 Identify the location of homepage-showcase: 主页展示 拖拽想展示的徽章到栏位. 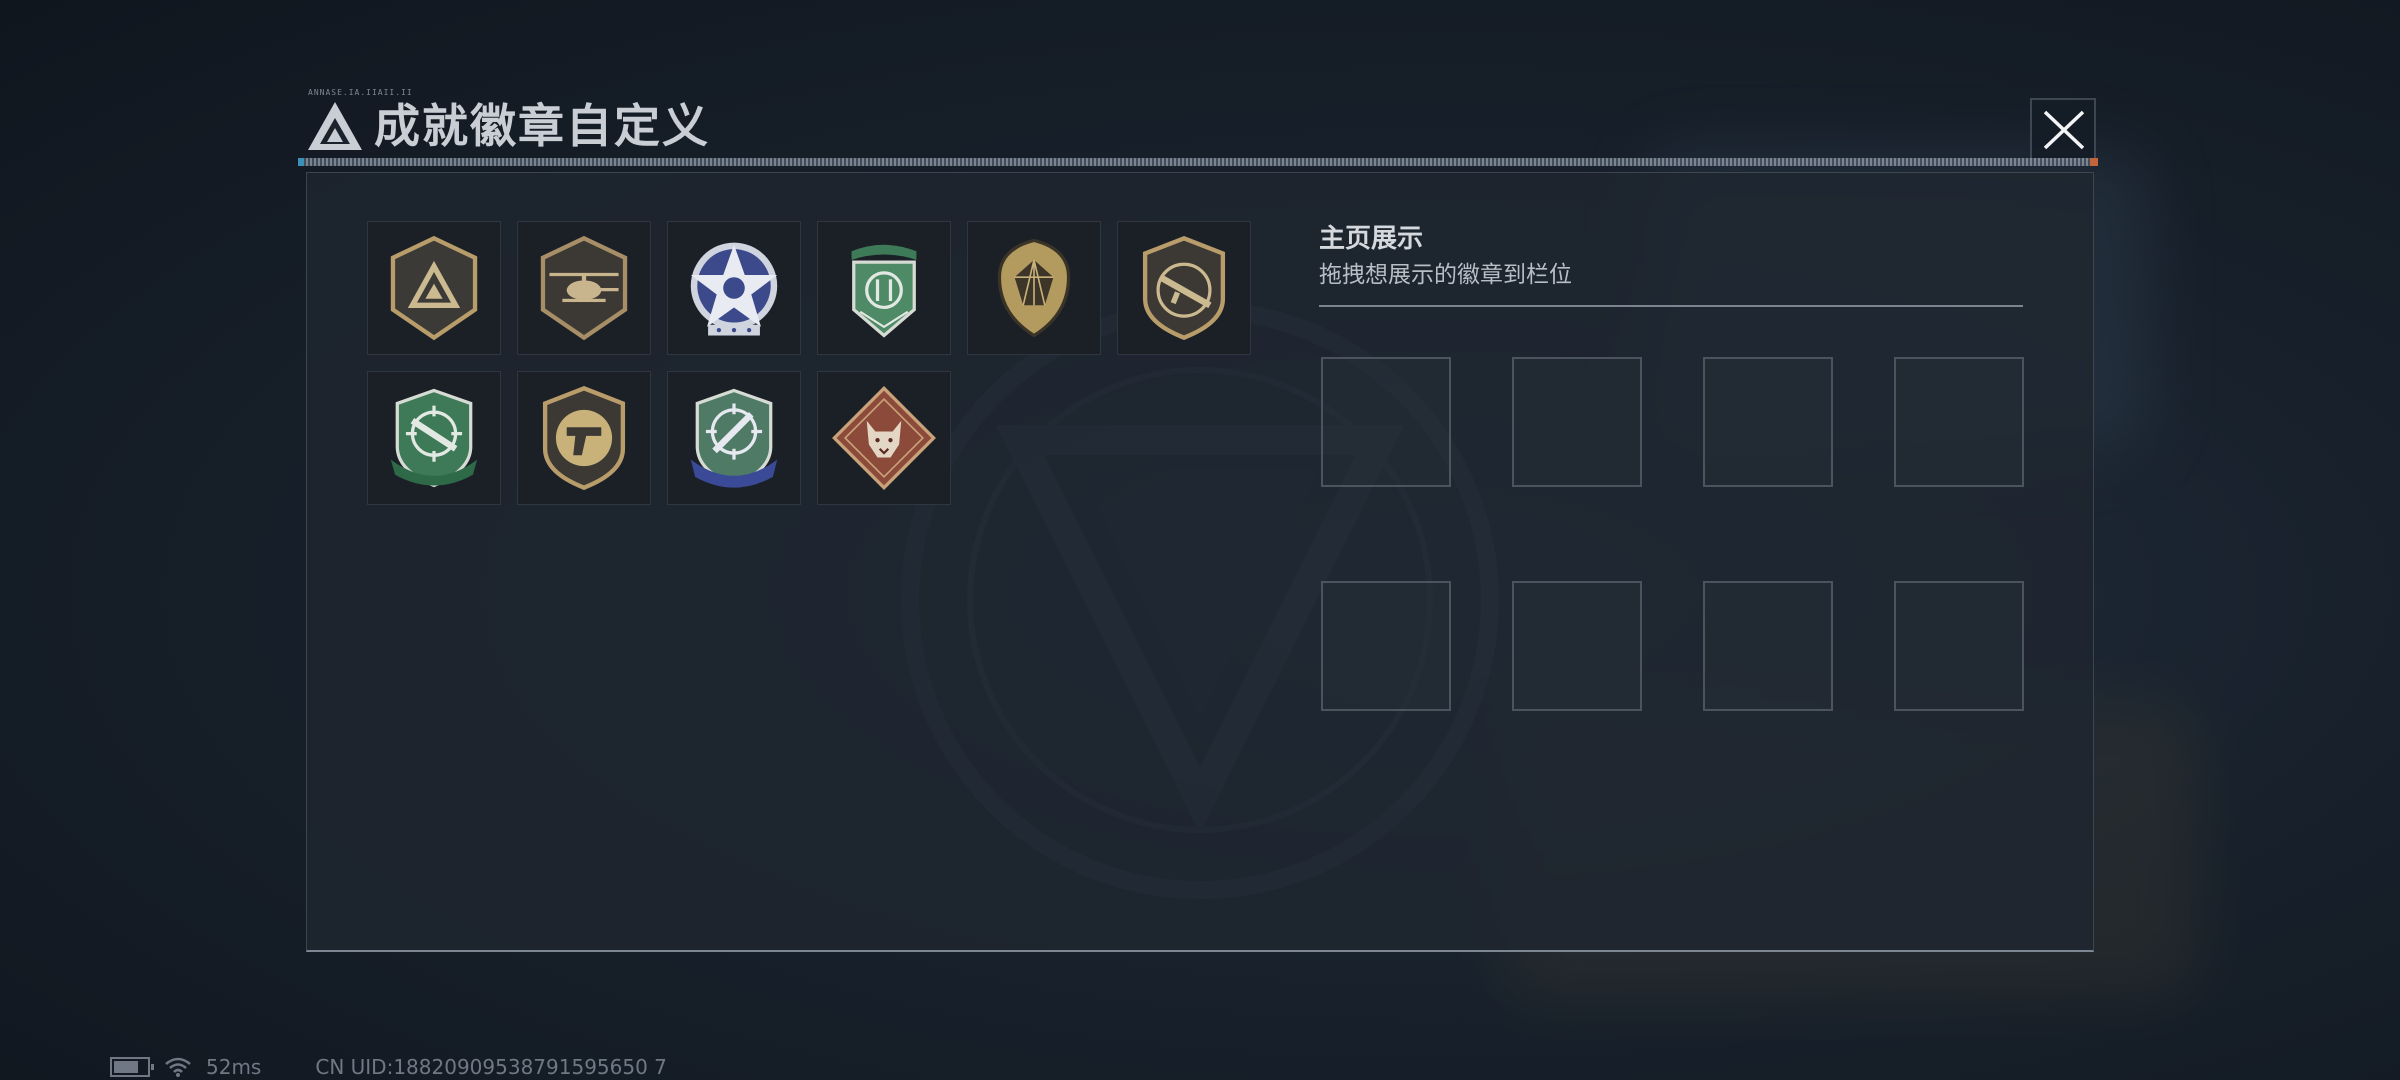
(1674, 466).